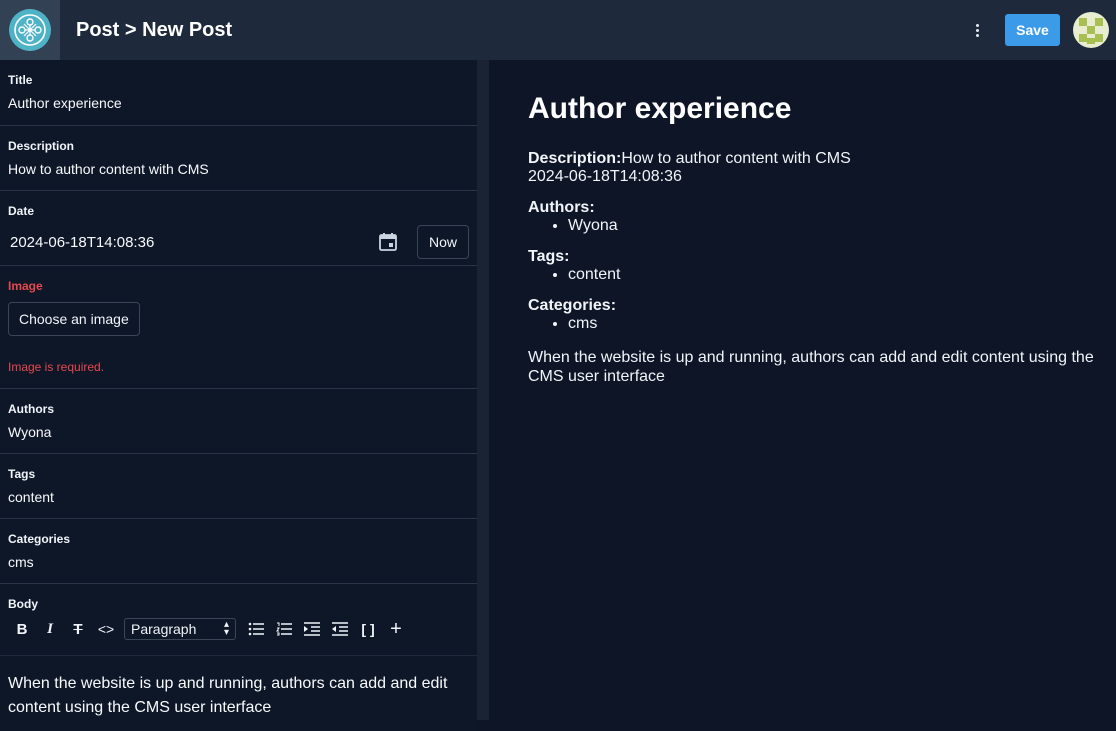  I want to click on tags-label: Tags, so click(22, 474).